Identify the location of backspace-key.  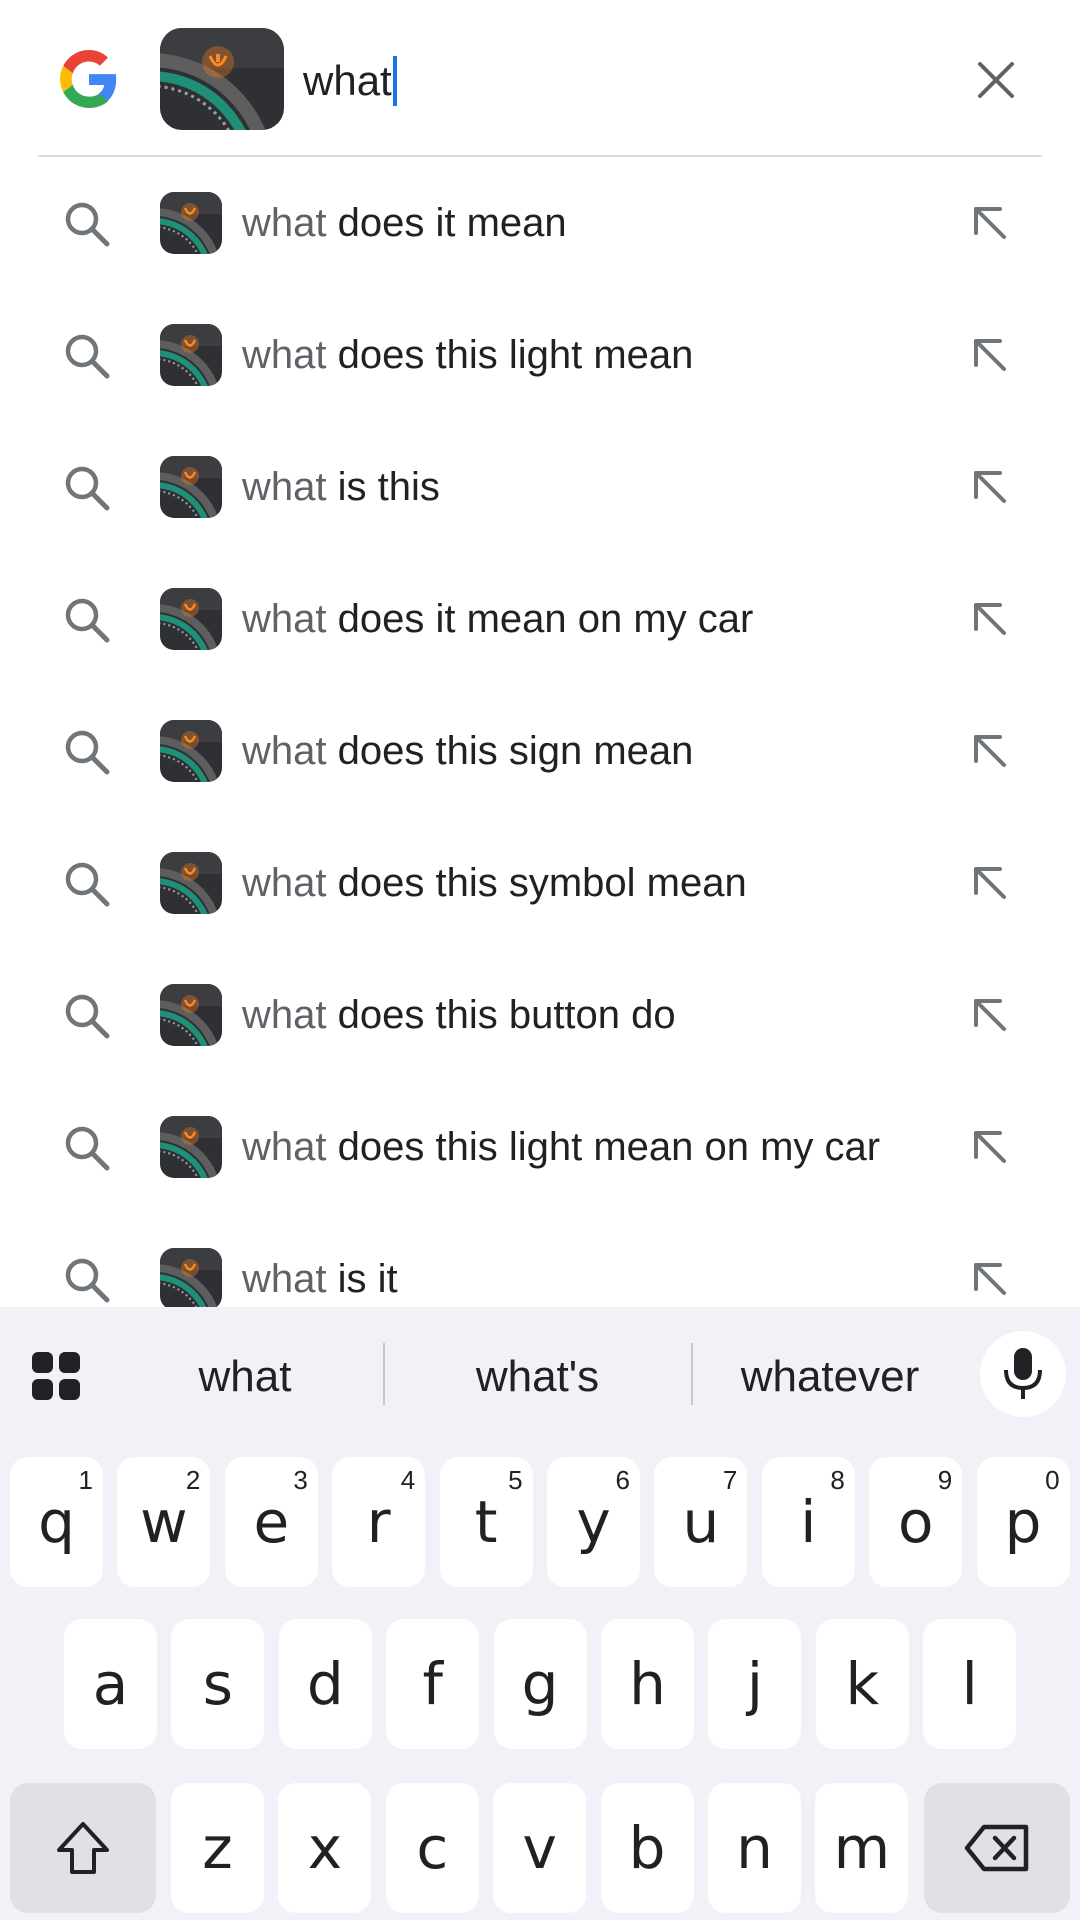
(997, 1848).